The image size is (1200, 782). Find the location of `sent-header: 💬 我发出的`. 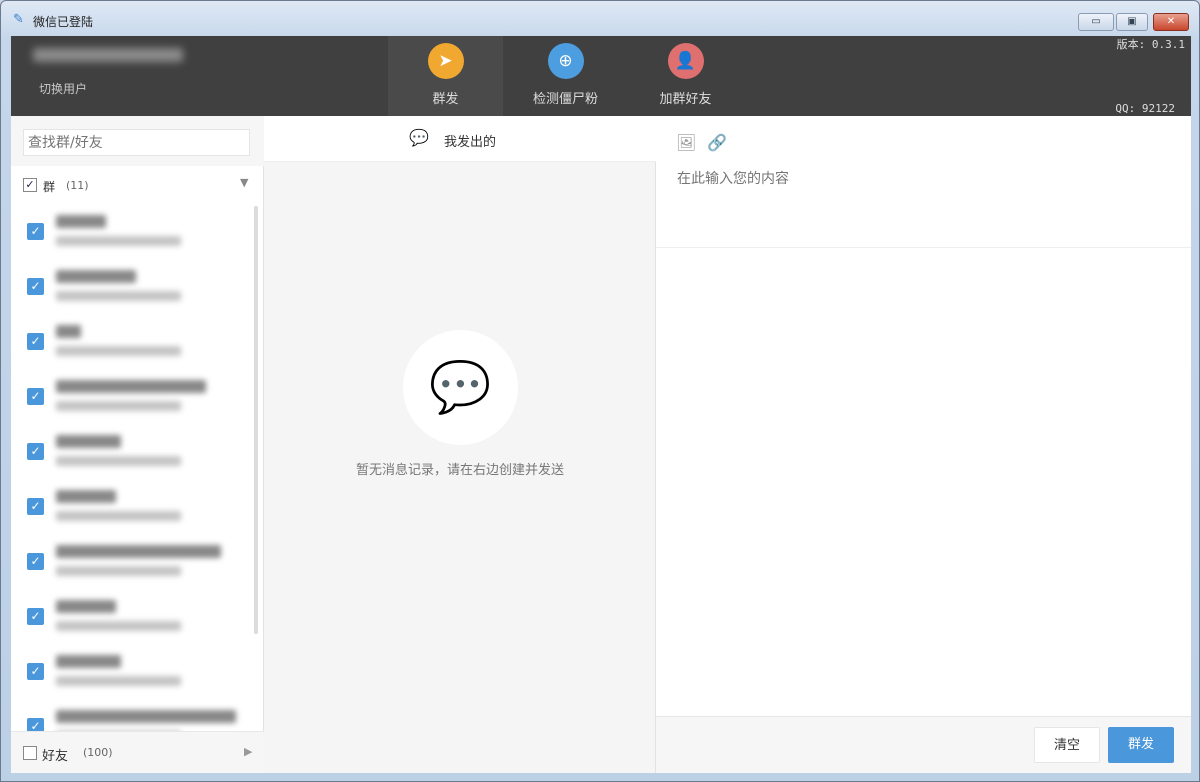

sent-header: 💬 我发出的 is located at coordinates (460, 139).